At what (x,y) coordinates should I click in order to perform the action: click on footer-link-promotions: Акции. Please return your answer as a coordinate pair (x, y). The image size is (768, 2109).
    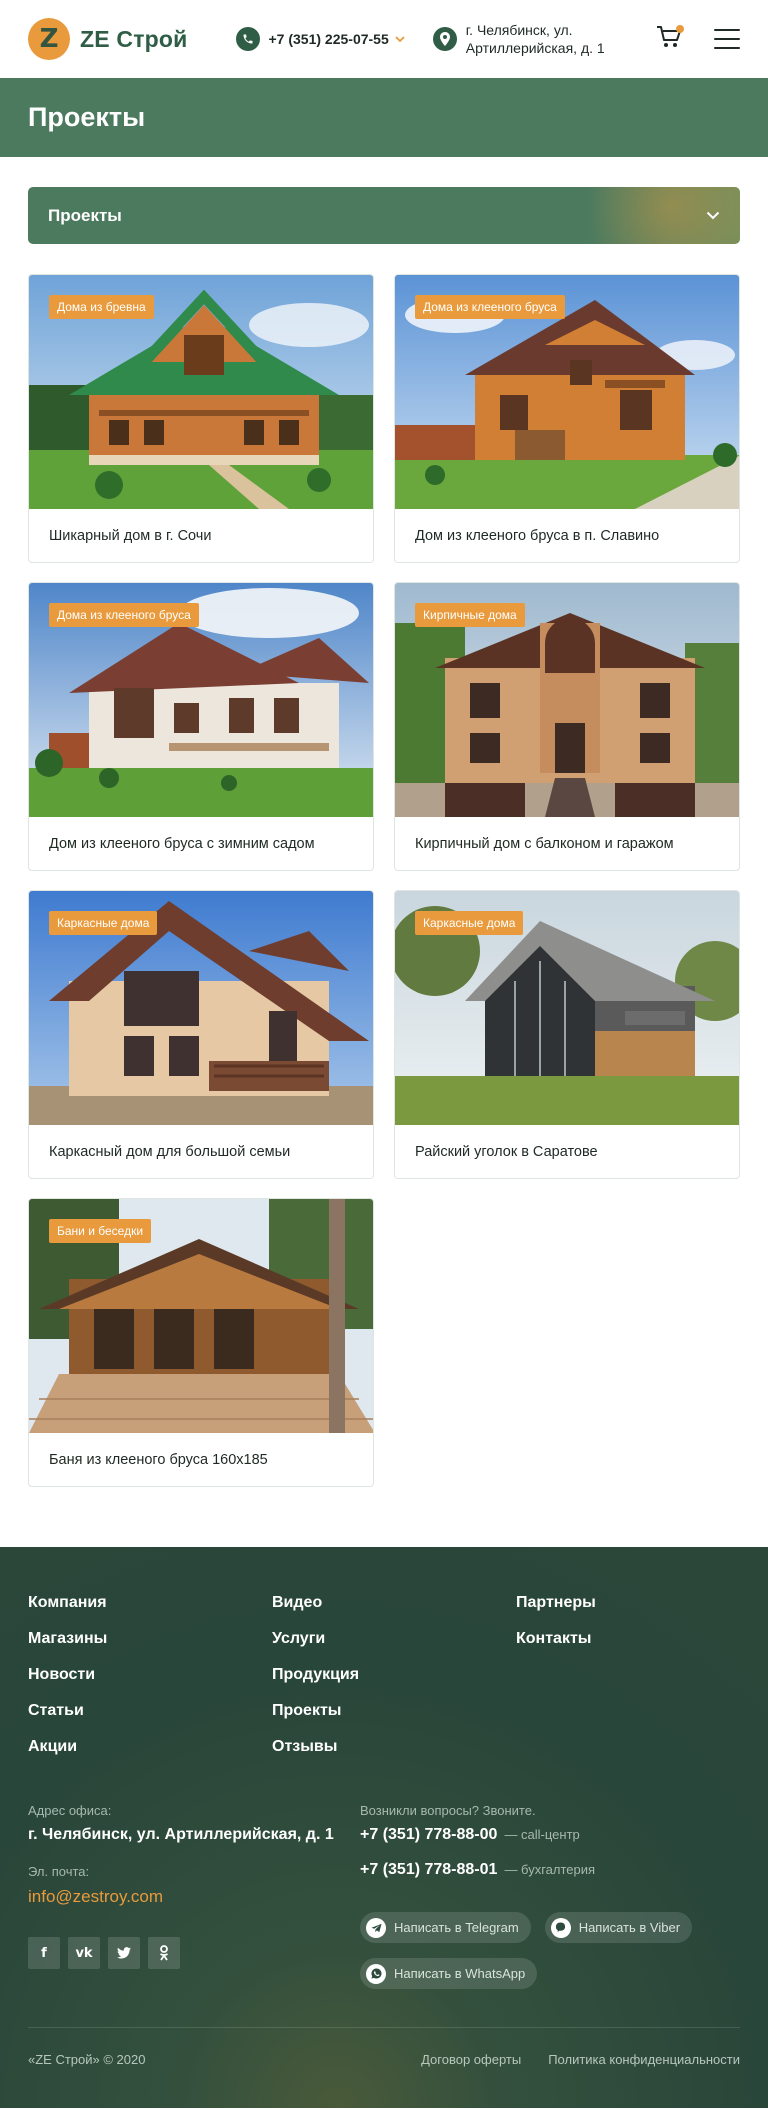
    Looking at the image, I should click on (150, 1746).